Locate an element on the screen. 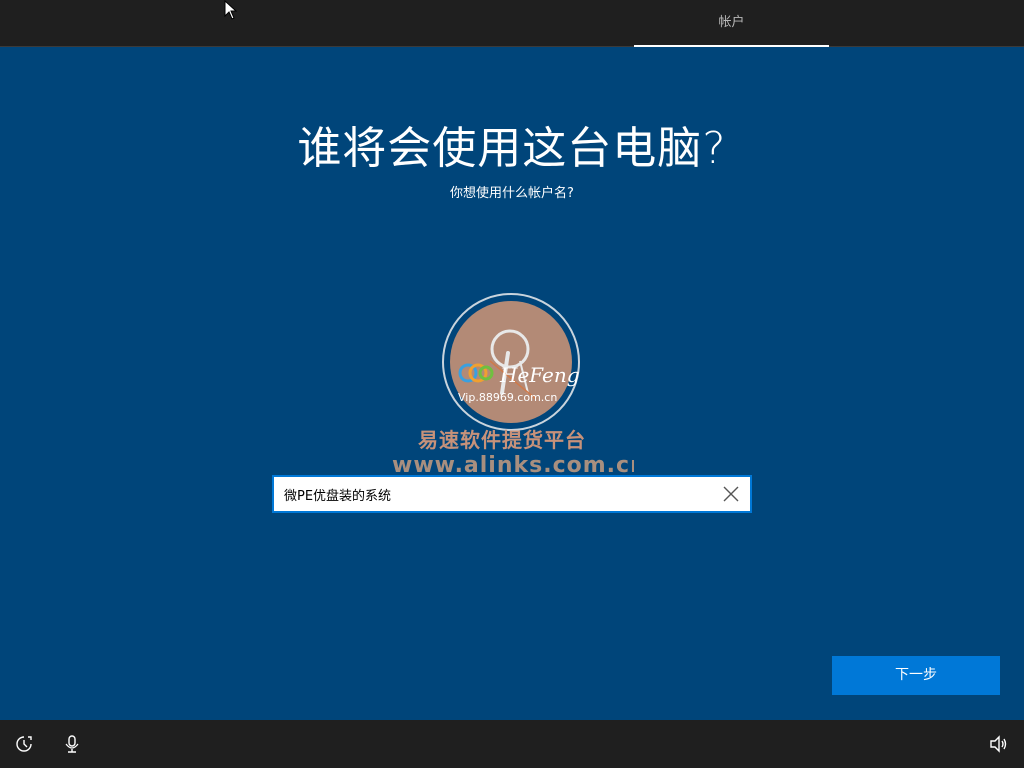 The height and width of the screenshot is (768, 1024). page-subtitle: 你想使用什么帐户名? is located at coordinates (512, 193).